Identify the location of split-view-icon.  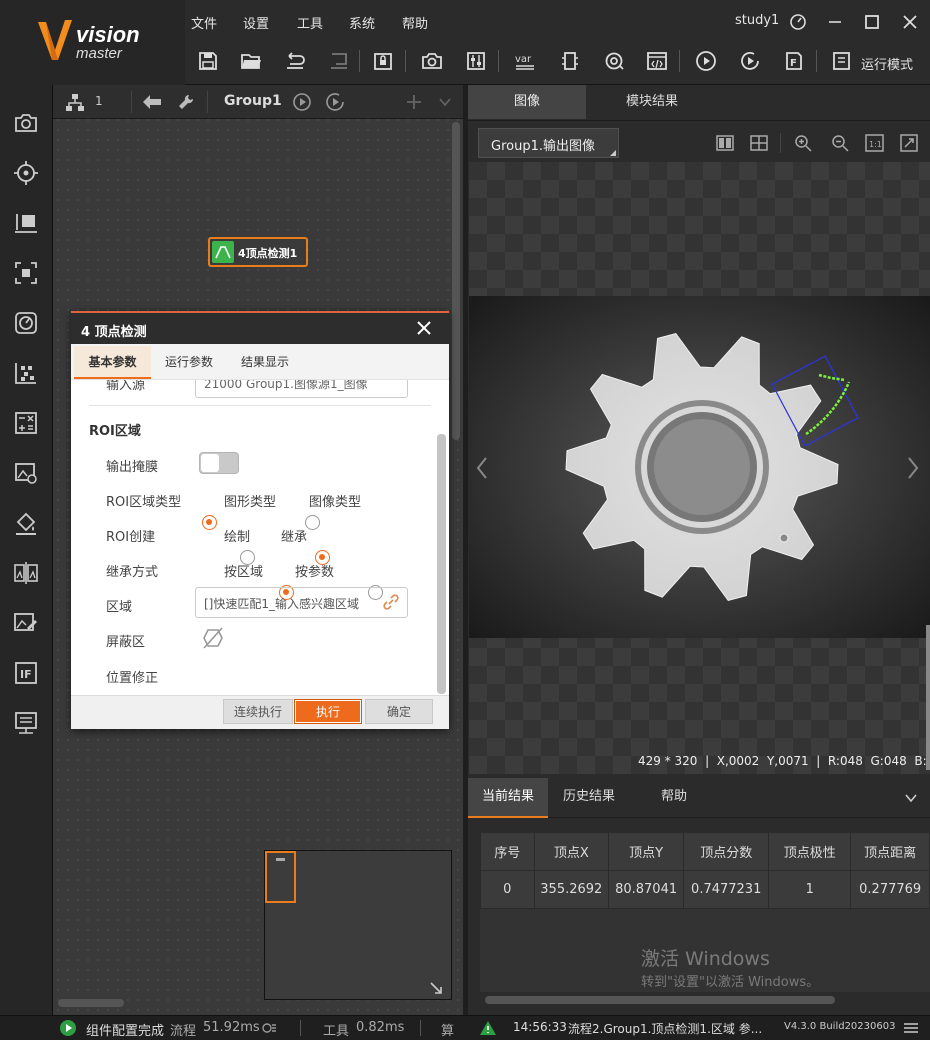
(725, 143).